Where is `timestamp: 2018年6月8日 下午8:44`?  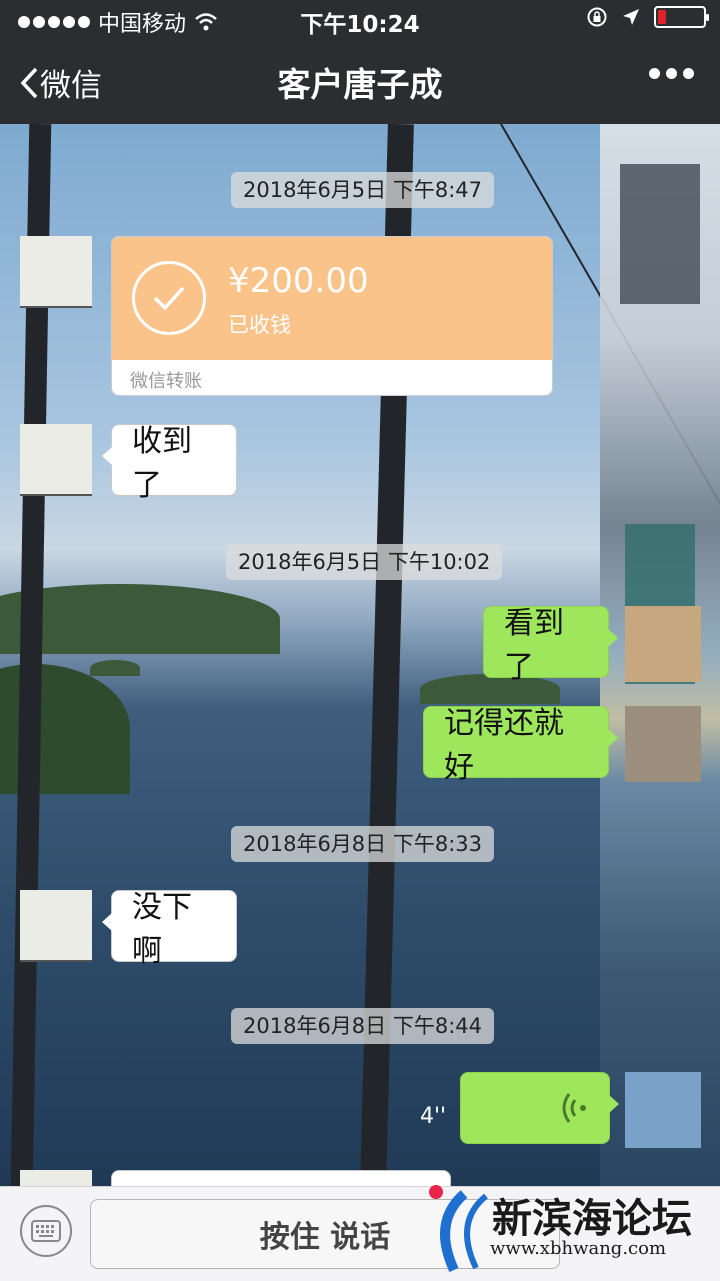
timestamp: 2018年6月8日 下午8:44 is located at coordinates (362, 1026).